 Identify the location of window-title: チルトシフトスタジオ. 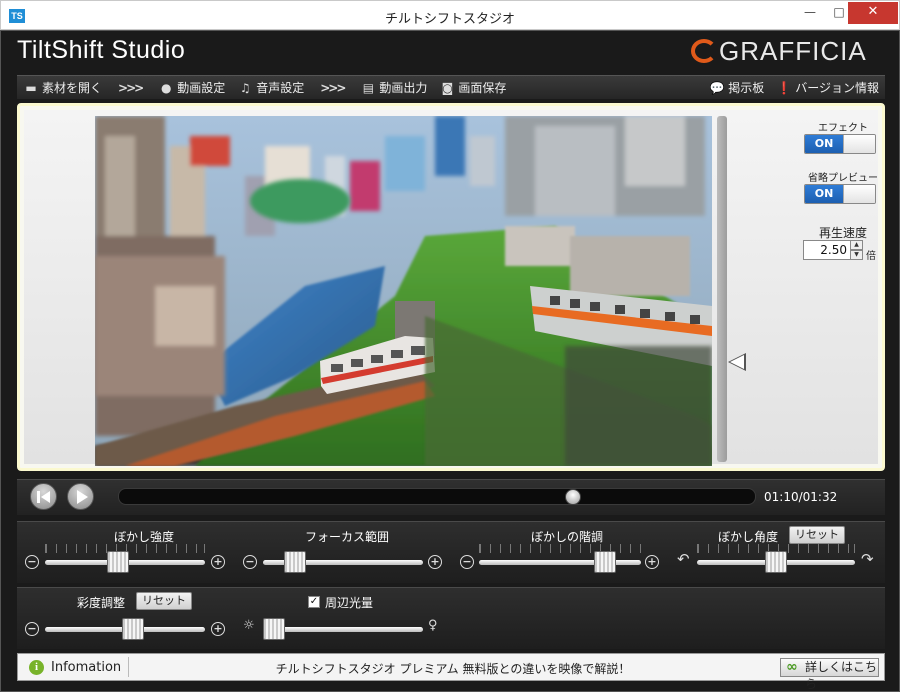
(449, 19).